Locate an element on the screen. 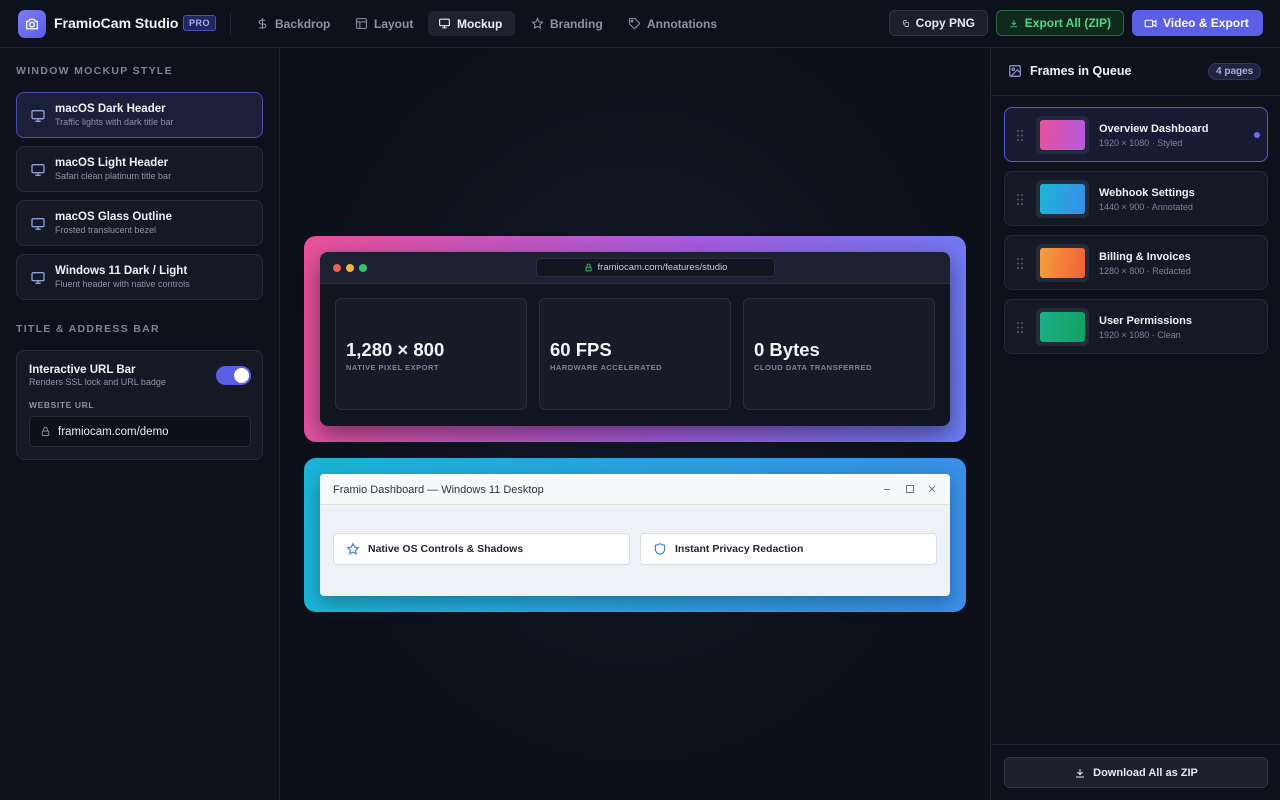  shield-icon is located at coordinates (660, 549).